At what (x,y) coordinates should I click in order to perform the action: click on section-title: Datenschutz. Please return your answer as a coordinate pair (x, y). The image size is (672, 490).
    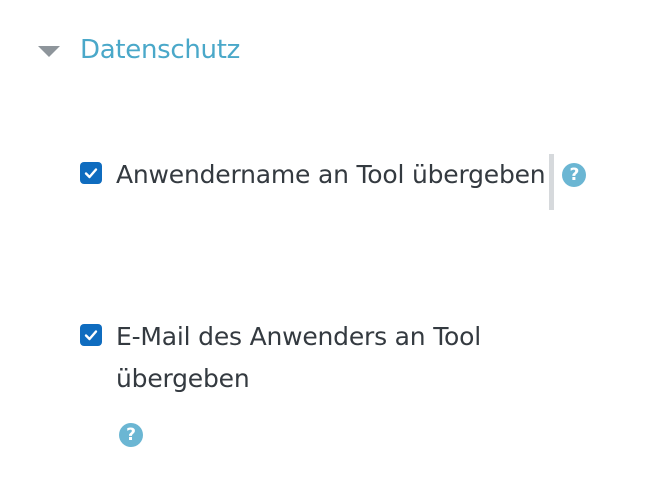
    Looking at the image, I should click on (160, 50).